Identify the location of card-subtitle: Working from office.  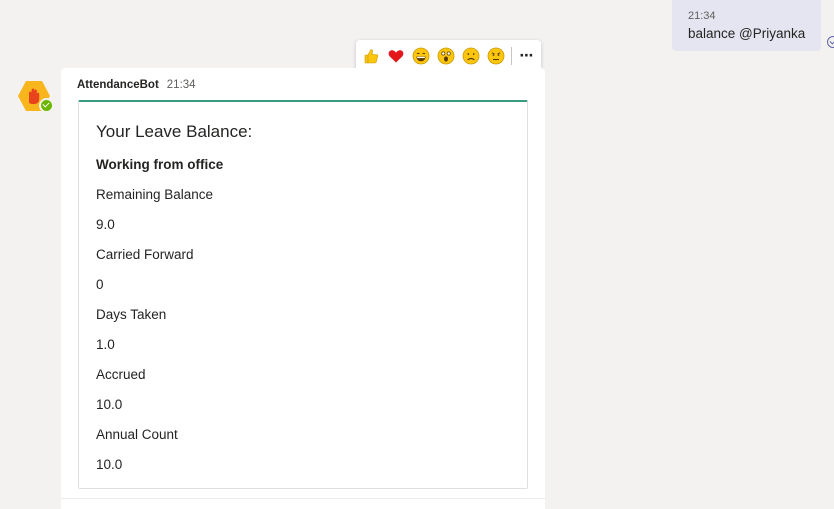
(160, 164).